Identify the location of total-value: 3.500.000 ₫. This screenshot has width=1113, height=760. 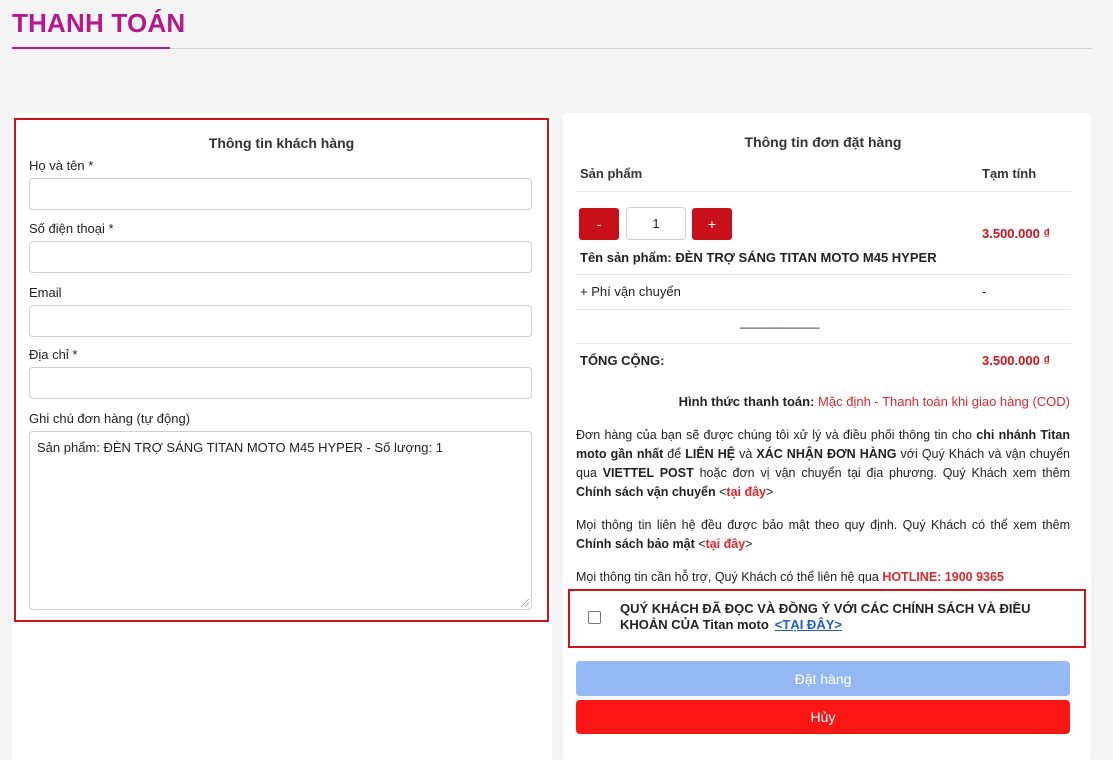
(1016, 360).